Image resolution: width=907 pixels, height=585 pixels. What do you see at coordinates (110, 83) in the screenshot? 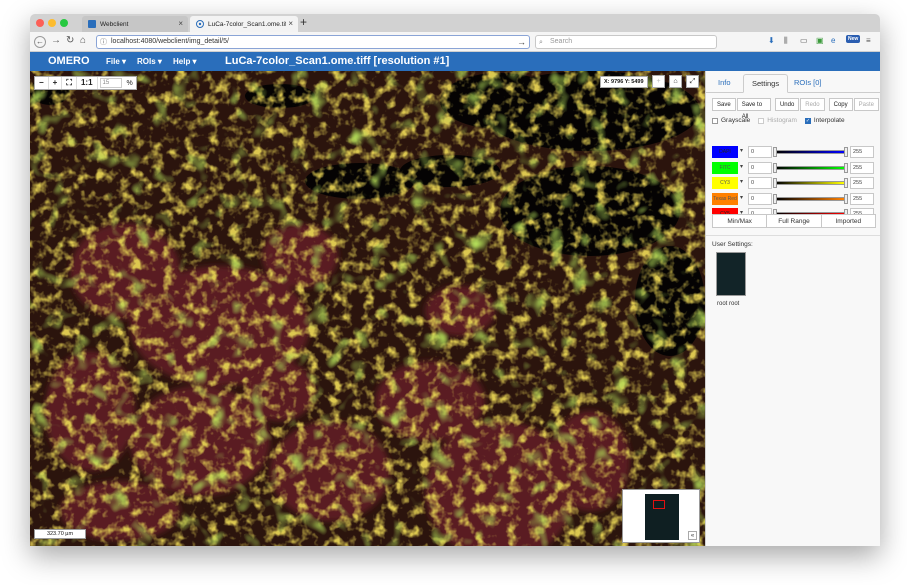
I see `zoom-input: 15` at bounding box center [110, 83].